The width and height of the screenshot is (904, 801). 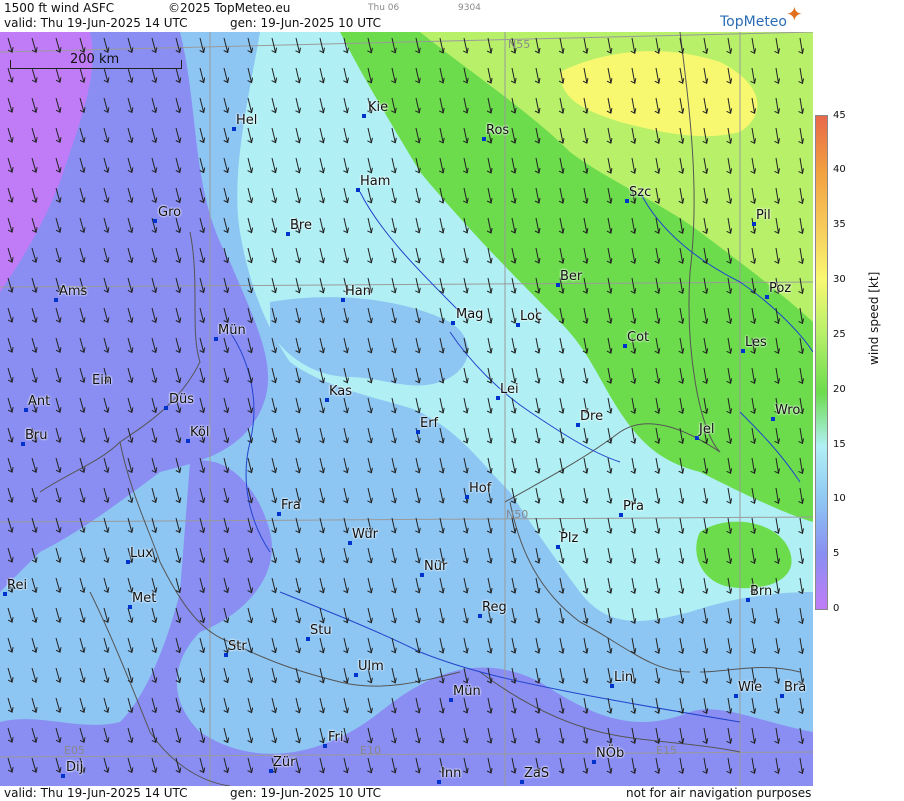 I want to click on city-label: Han, so click(x=358, y=291).